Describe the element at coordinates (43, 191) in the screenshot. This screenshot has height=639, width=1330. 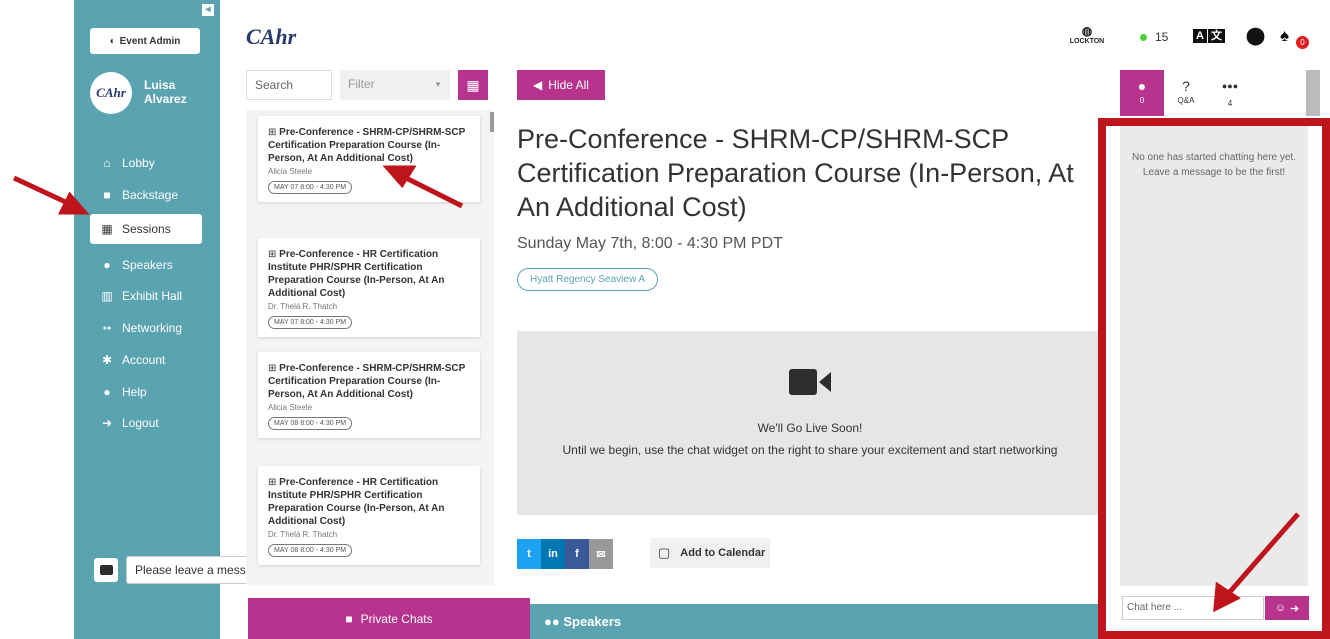
I see `arrow-to-sessions` at that location.